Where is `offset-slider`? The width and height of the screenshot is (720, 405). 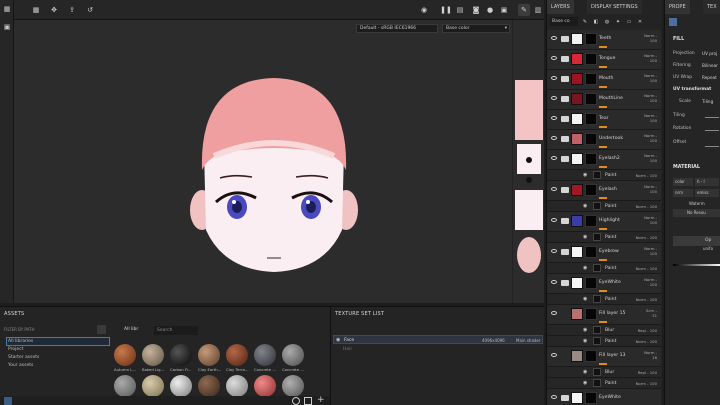
offset-slider is located at coordinates (712, 146).